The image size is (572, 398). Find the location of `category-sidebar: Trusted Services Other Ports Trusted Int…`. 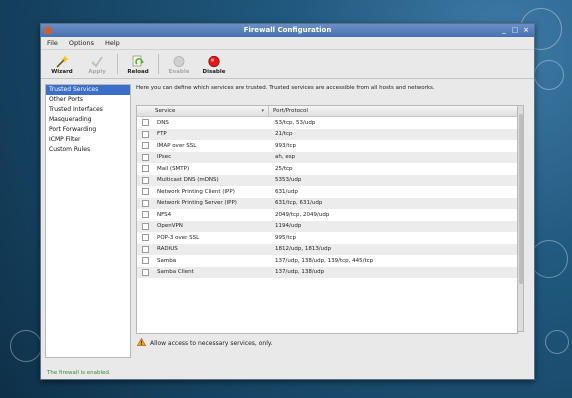

category-sidebar: Trusted Services Other Ports Trusted Int… is located at coordinates (88, 221).